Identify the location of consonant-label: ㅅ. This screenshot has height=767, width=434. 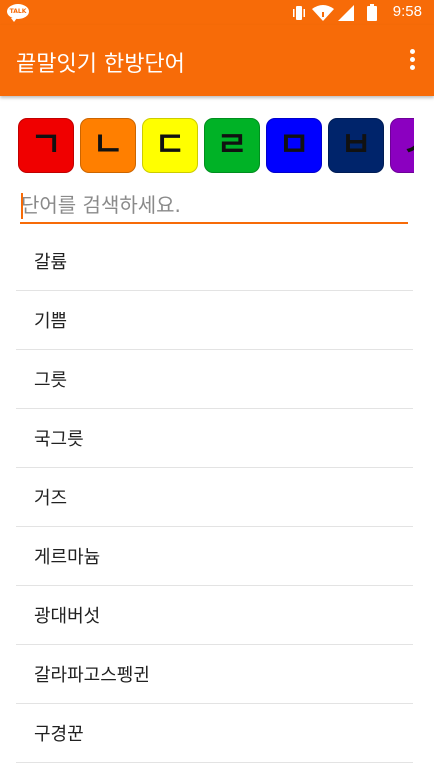
(402, 145).